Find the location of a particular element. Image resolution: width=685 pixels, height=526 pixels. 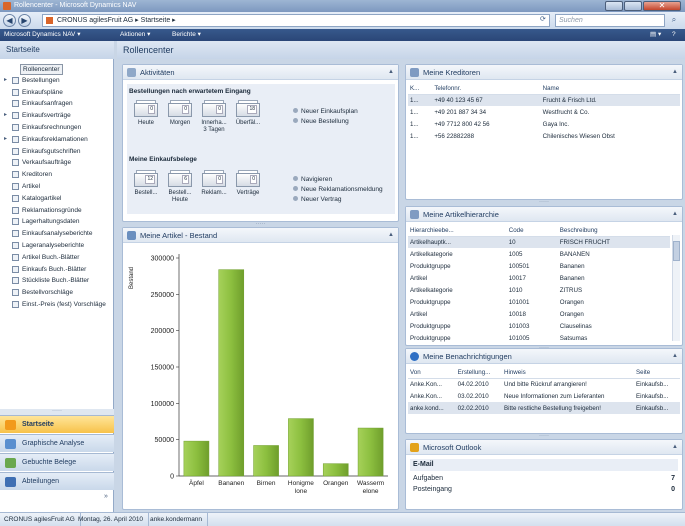

table-row: Artikelhauptk... 10 FRISCH FRUCHT is located at coordinates (539, 242).